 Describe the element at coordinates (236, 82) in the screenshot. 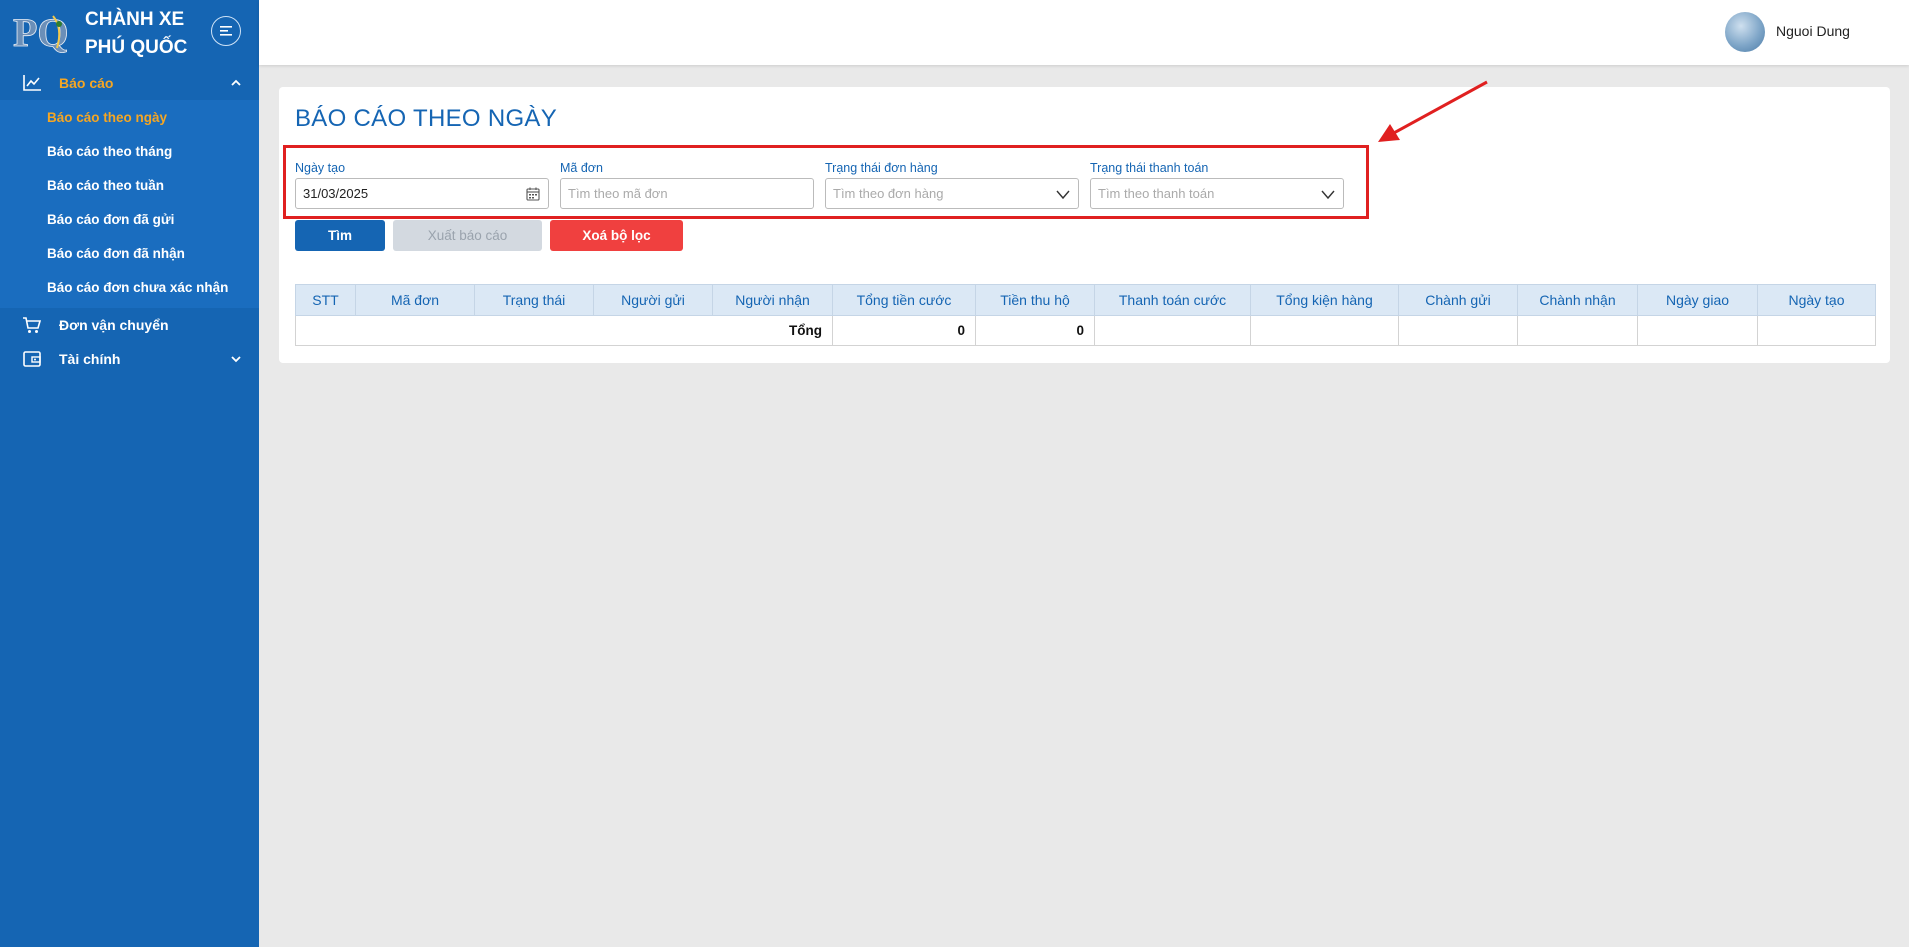

I see `chevron-up-icon` at that location.